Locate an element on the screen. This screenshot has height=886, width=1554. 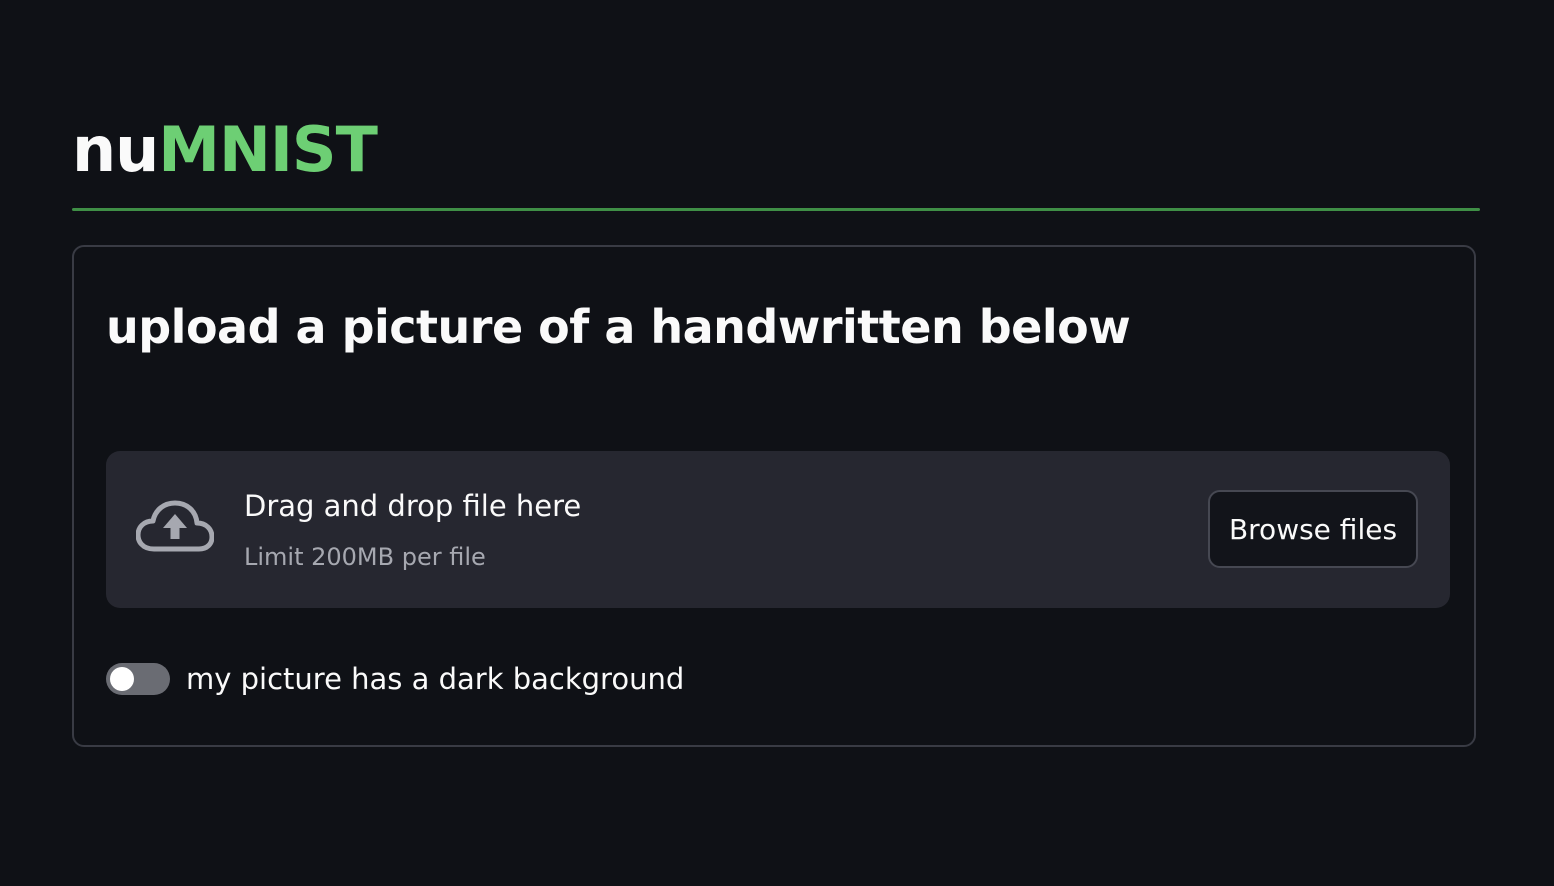
dark-background-toggle-row: my picture has a dark background is located at coordinates (395, 679).